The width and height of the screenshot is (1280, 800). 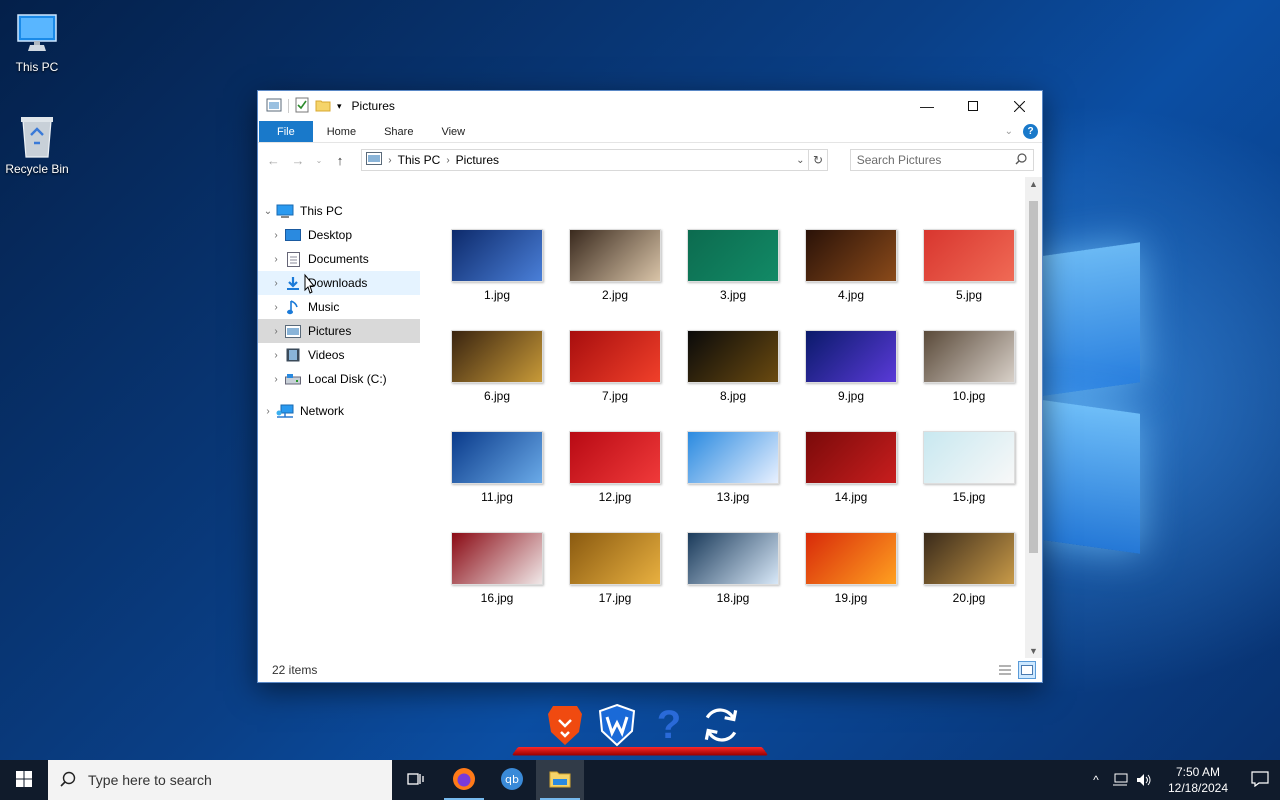 What do you see at coordinates (927, 106) in the screenshot?
I see `minimize-button: —` at bounding box center [927, 106].